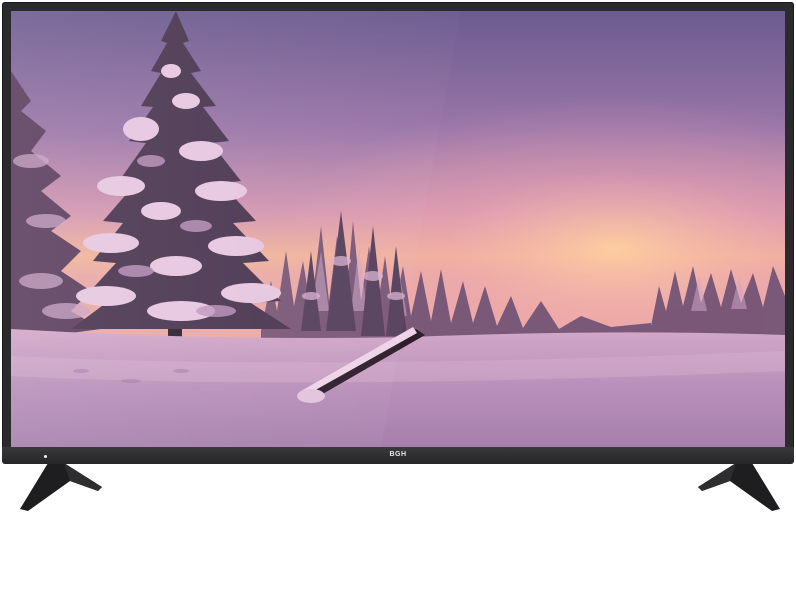 This screenshot has width=796, height=599. I want to click on power-led-indicator, so click(45, 456).